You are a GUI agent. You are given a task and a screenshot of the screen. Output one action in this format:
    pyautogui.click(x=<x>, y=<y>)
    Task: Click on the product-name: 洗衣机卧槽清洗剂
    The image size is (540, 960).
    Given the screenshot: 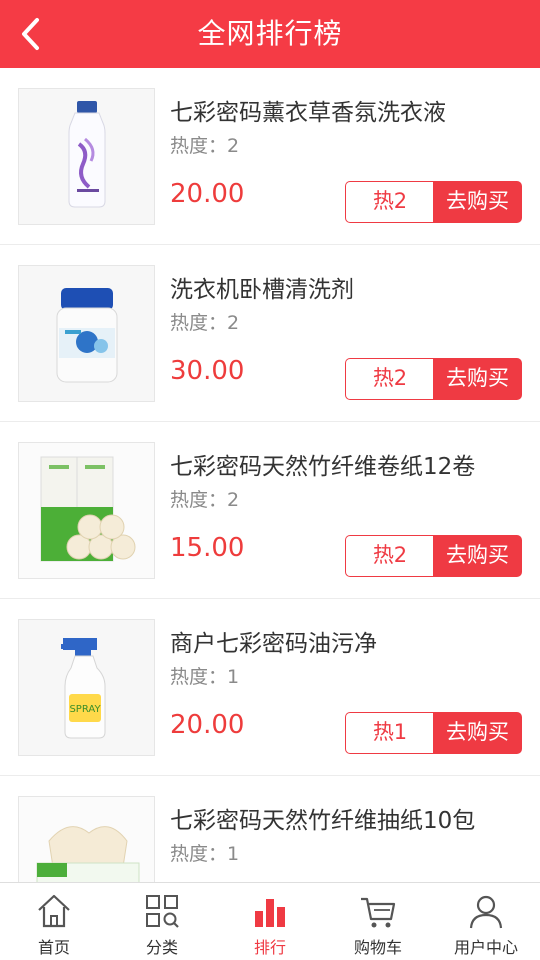 What is the action you would take?
    pyautogui.click(x=262, y=287)
    